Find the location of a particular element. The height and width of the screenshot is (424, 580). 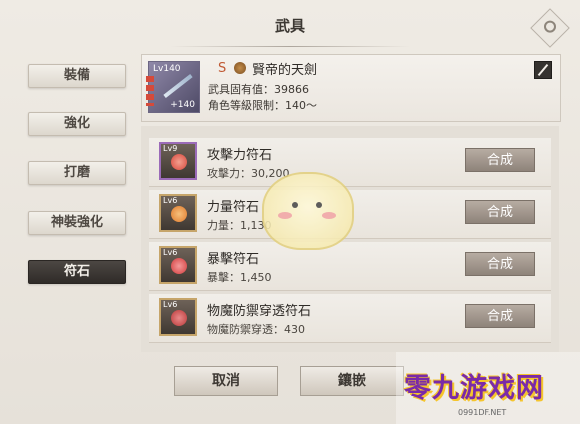

inlay-button: 鑲嵌 is located at coordinates (352, 381).